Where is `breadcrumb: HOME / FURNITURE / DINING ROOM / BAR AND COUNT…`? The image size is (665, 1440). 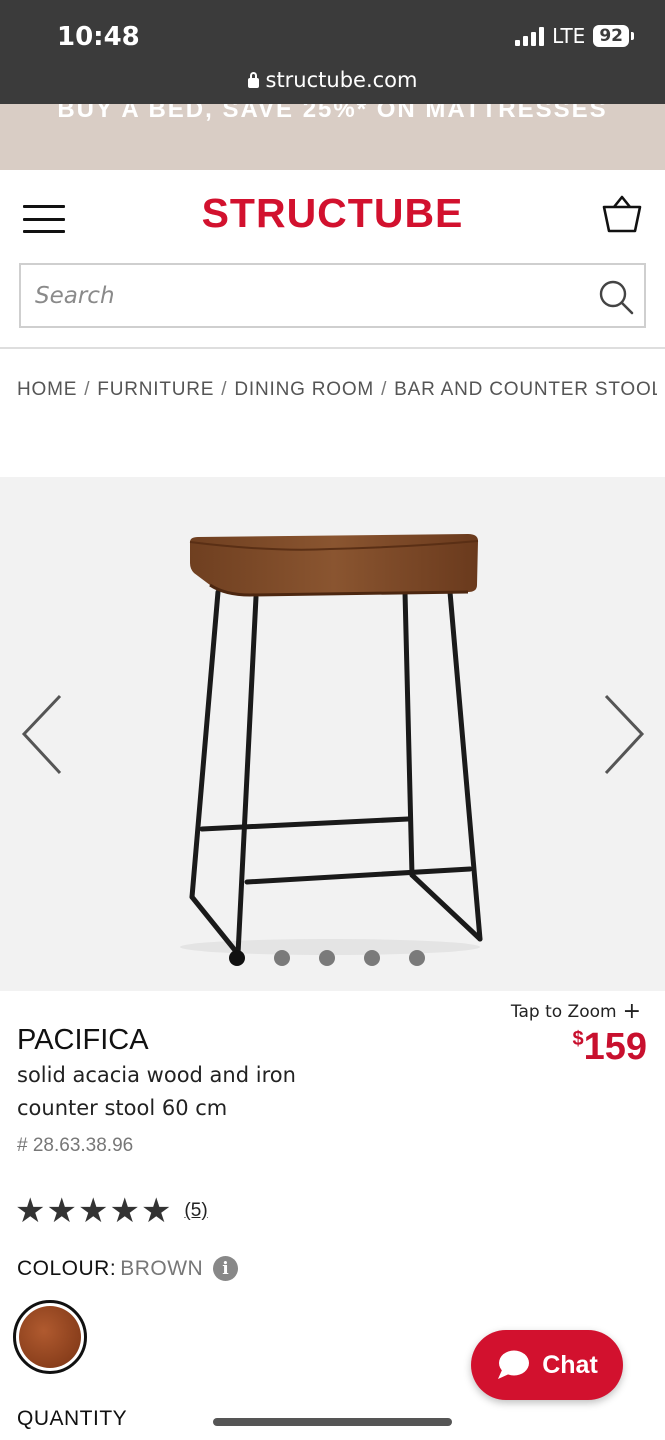 breadcrumb: HOME / FURNITURE / DINING ROOM / BAR AND COUNT… is located at coordinates (337, 390).